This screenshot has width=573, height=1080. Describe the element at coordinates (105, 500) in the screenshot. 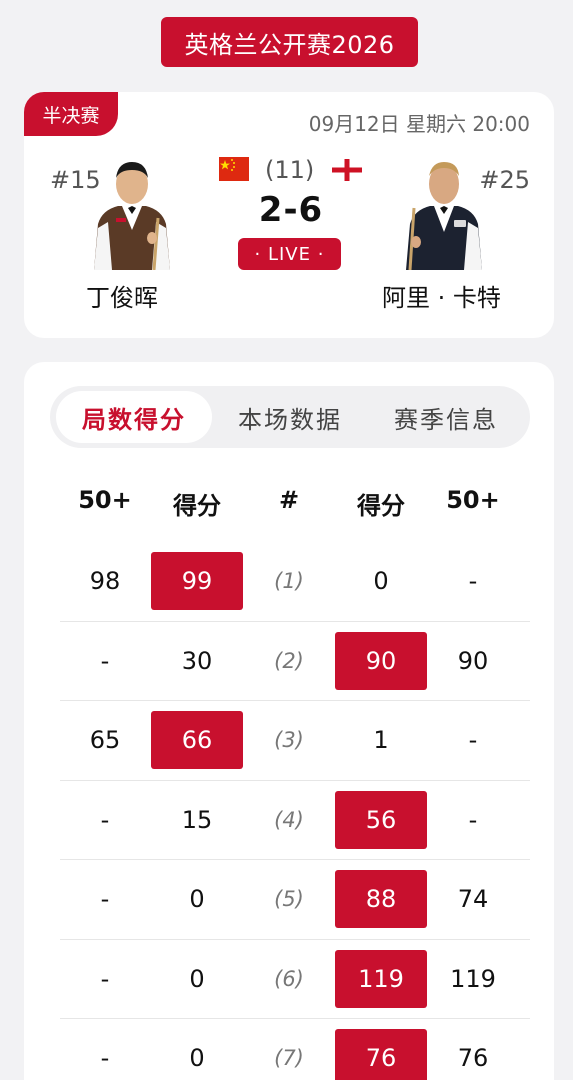

I see `header-p1-breaks: 50+` at that location.